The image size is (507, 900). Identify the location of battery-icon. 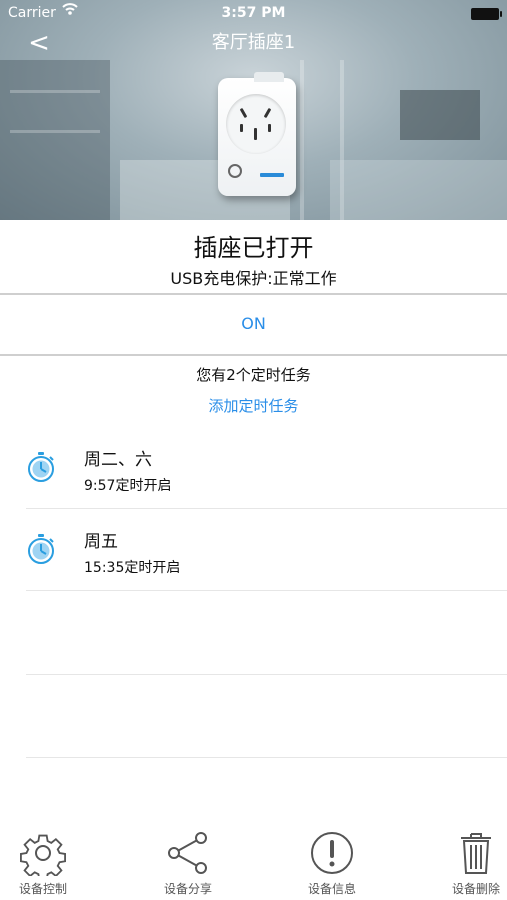
(486, 14).